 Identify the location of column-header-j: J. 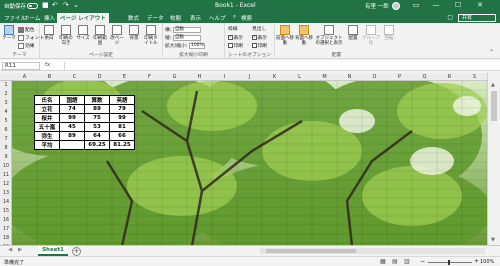
(249, 77).